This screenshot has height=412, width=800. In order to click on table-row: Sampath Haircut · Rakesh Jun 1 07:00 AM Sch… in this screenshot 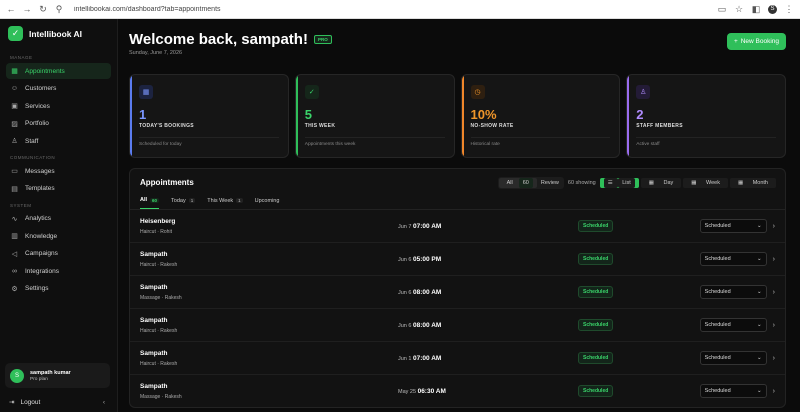, I will do `click(457, 358)`.